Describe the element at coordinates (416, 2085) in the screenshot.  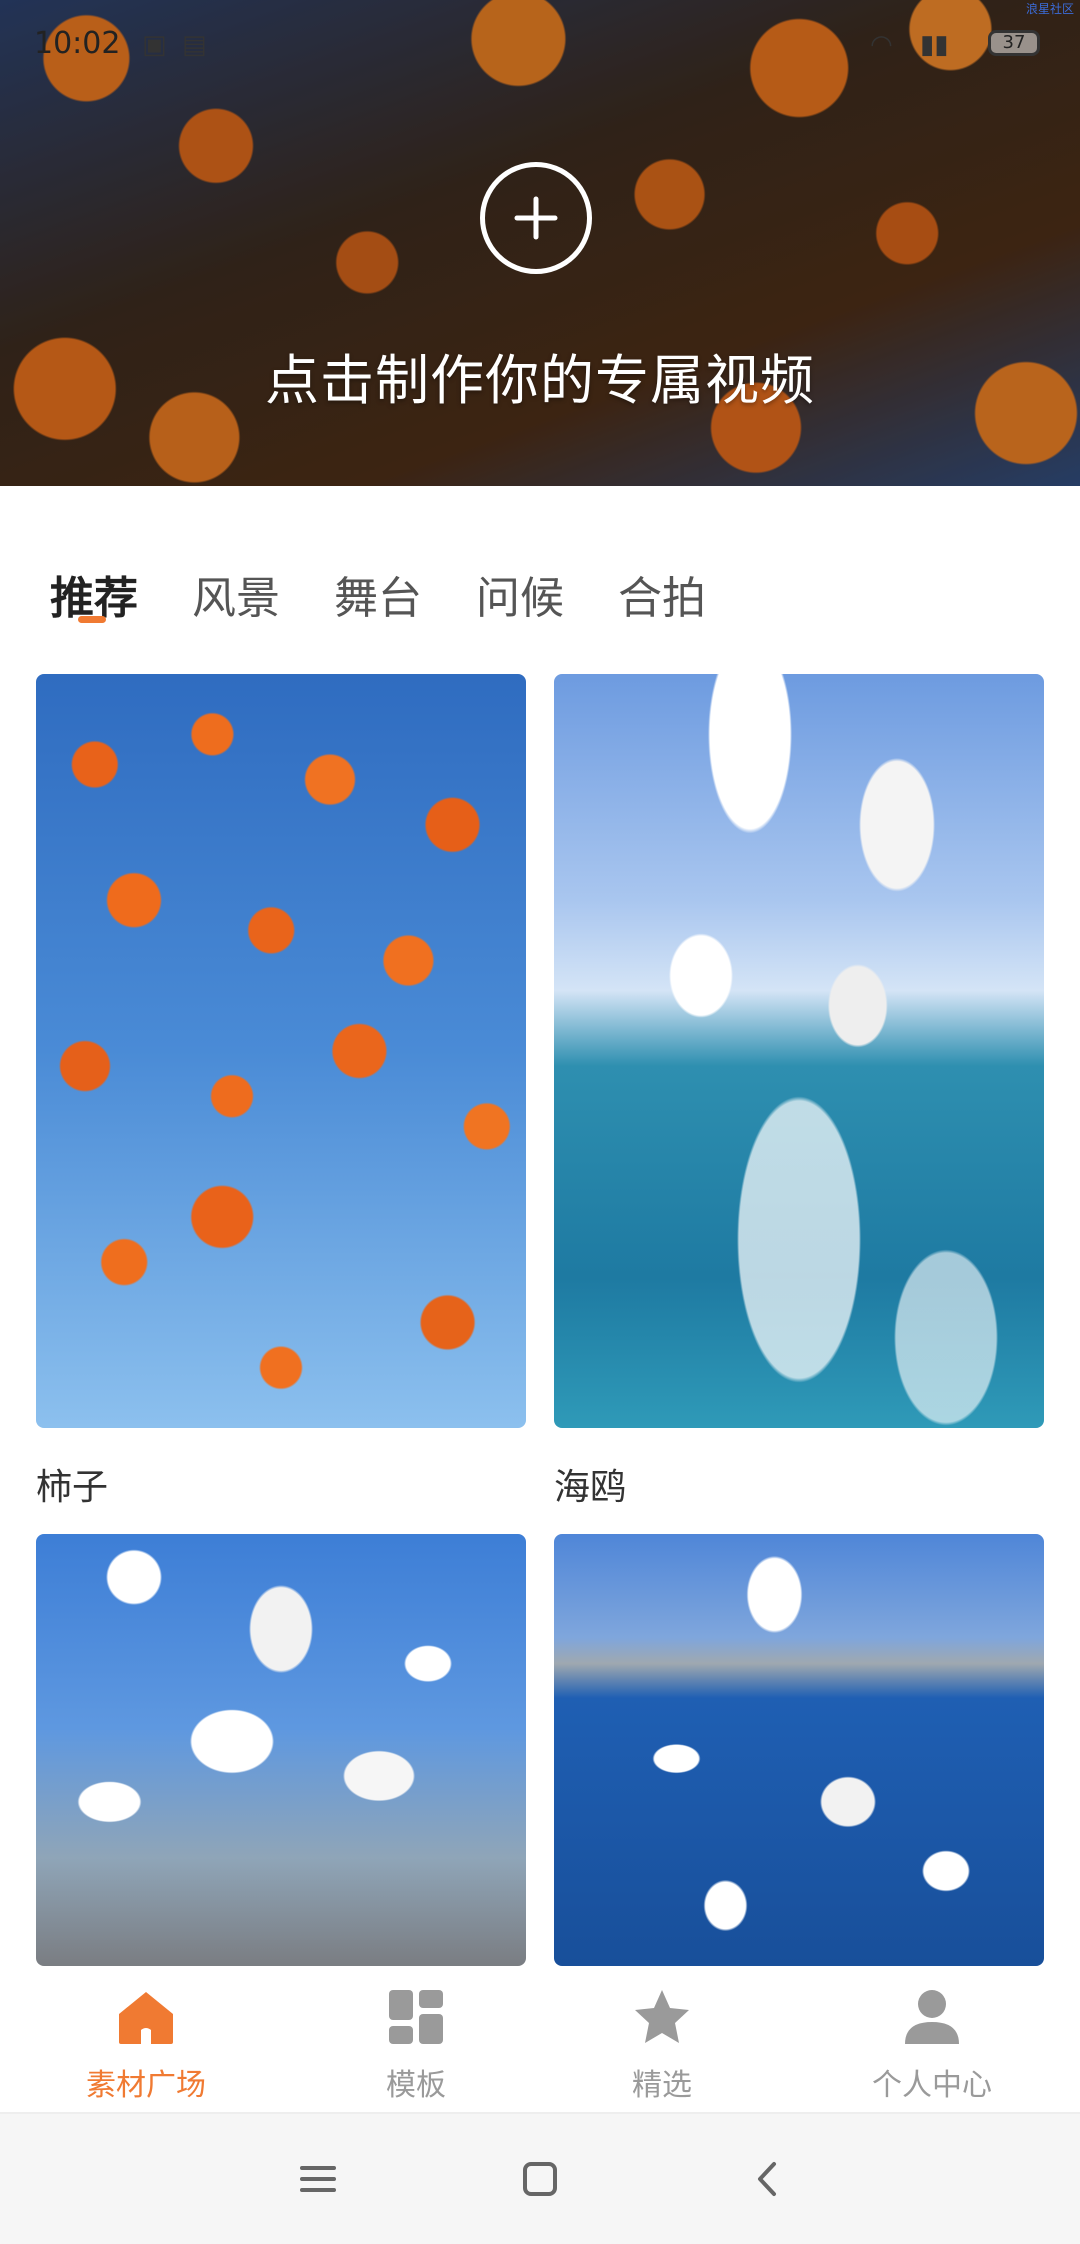
I see `nav-label: 模板` at that location.